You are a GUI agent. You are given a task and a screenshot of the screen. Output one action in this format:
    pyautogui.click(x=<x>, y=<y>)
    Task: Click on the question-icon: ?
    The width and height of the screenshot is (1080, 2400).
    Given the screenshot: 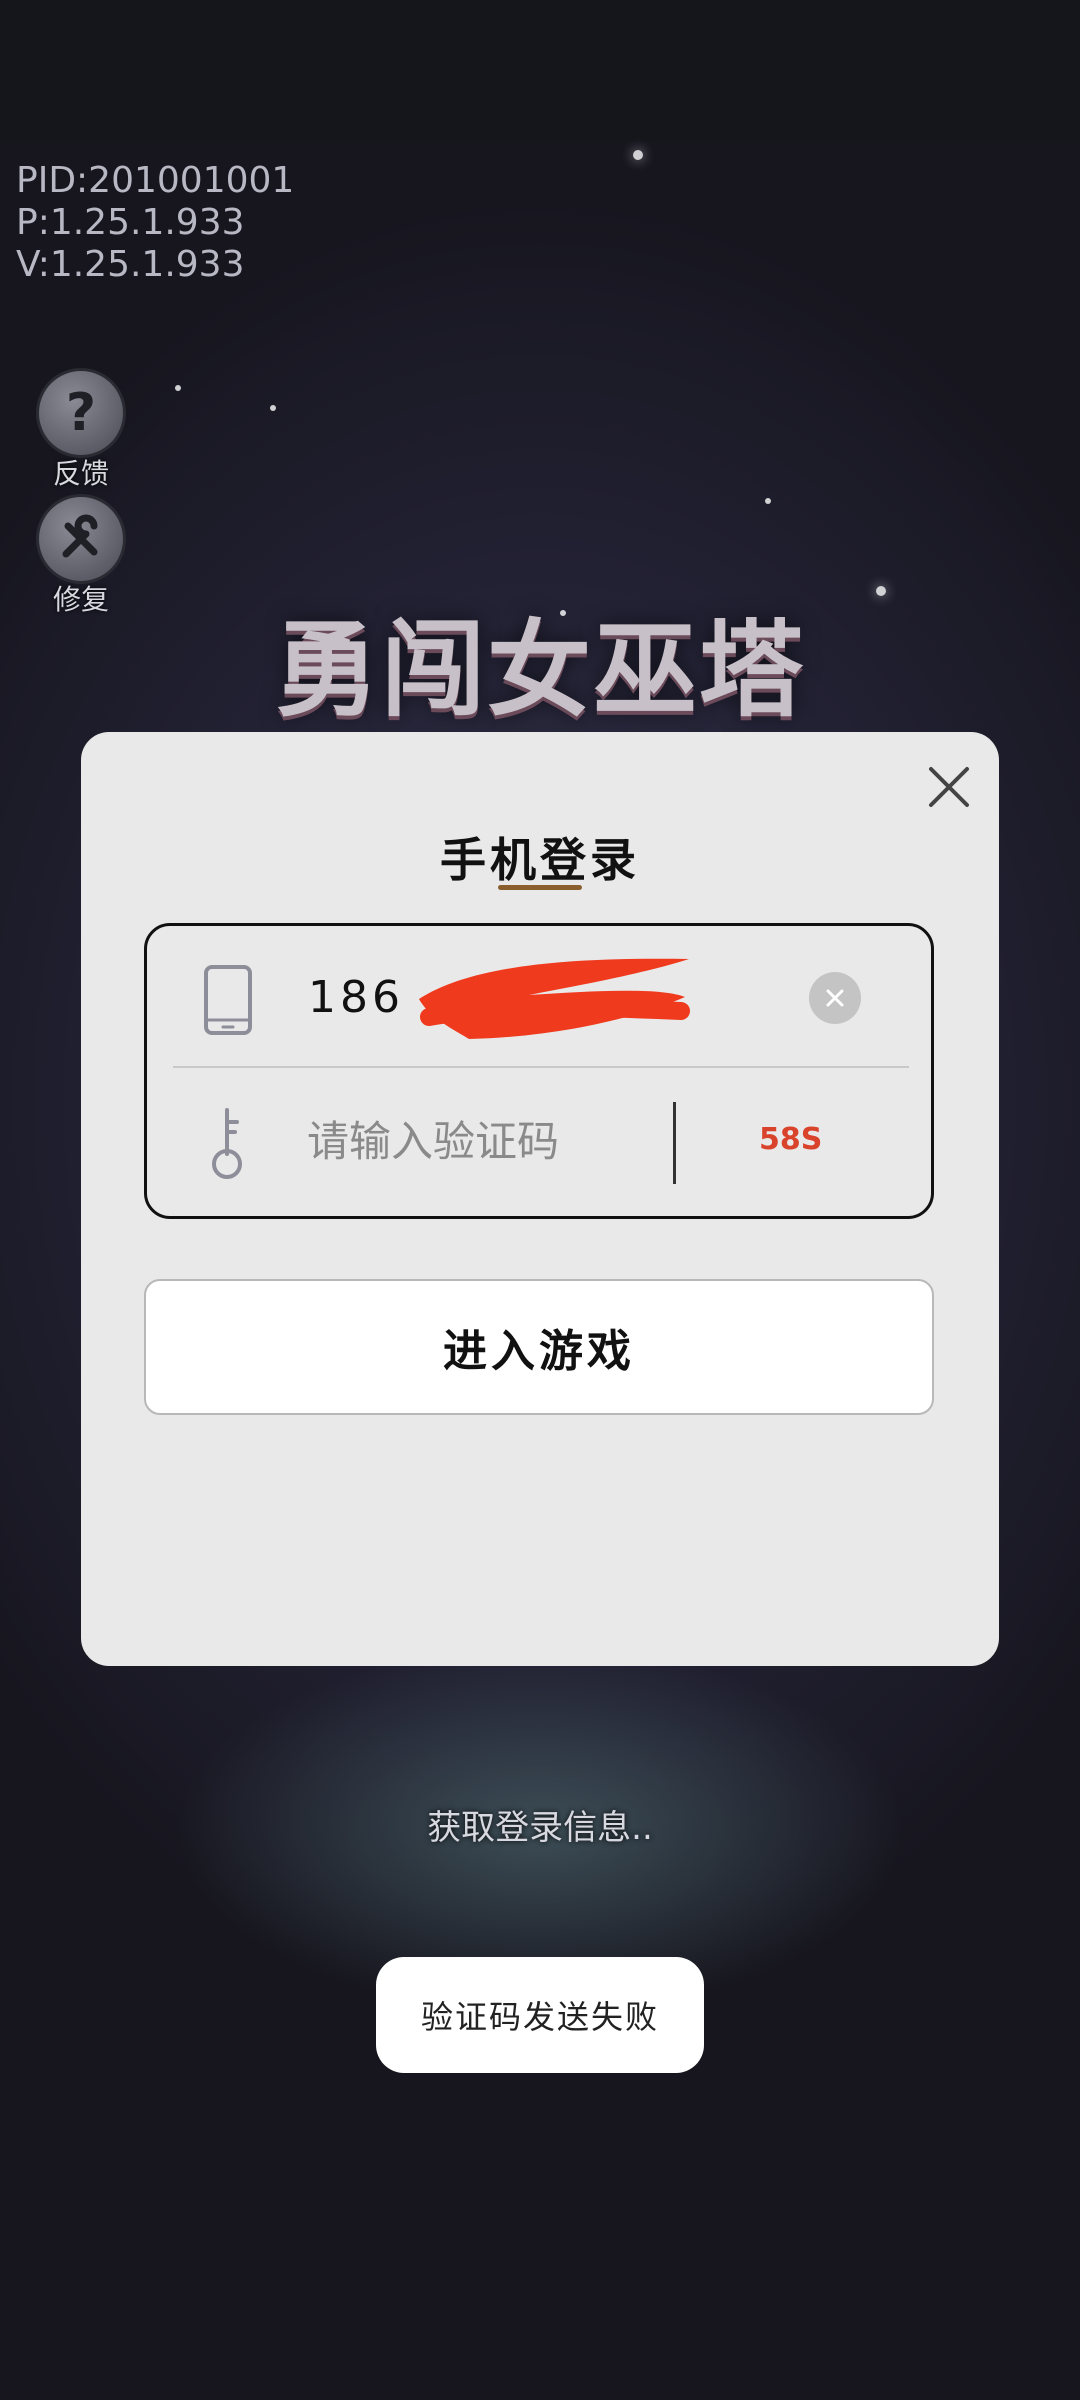 What is the action you would take?
    pyautogui.click(x=81, y=413)
    